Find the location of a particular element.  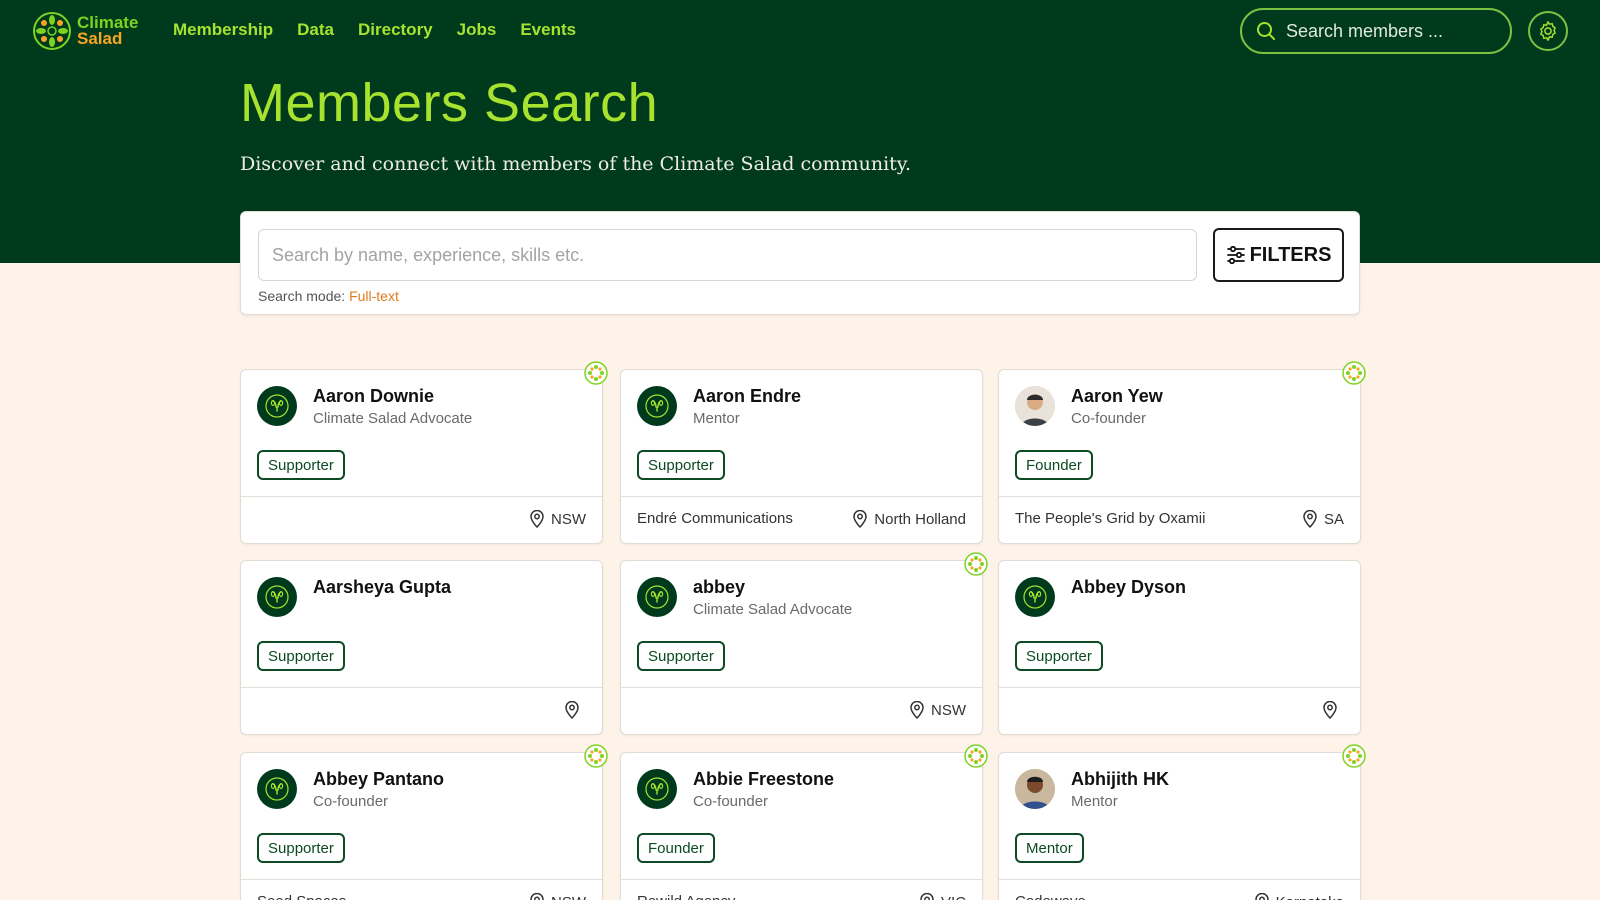

member-role: Co-founder is located at coordinates (1109, 418).